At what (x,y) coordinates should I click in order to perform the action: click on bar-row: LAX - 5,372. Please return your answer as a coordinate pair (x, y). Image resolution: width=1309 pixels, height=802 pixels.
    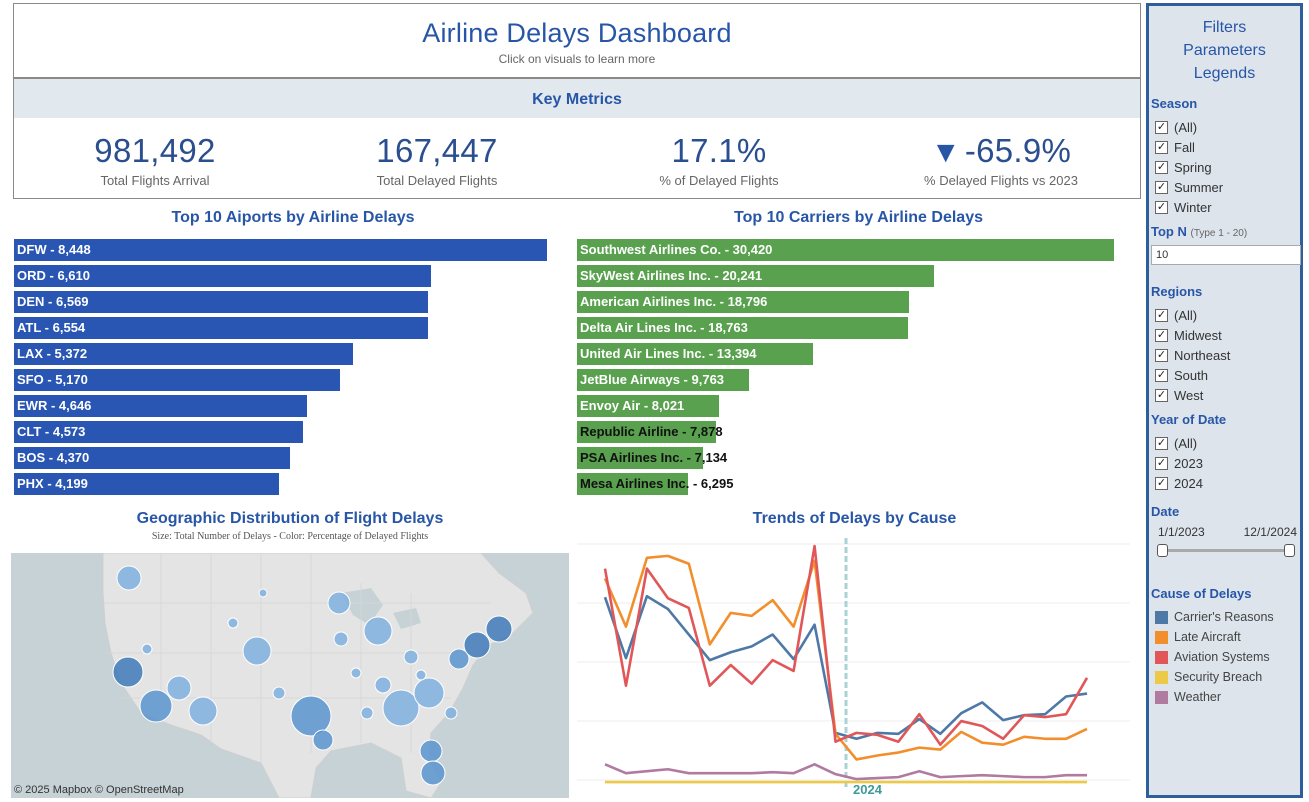
    Looking at the image, I should click on (291, 354).